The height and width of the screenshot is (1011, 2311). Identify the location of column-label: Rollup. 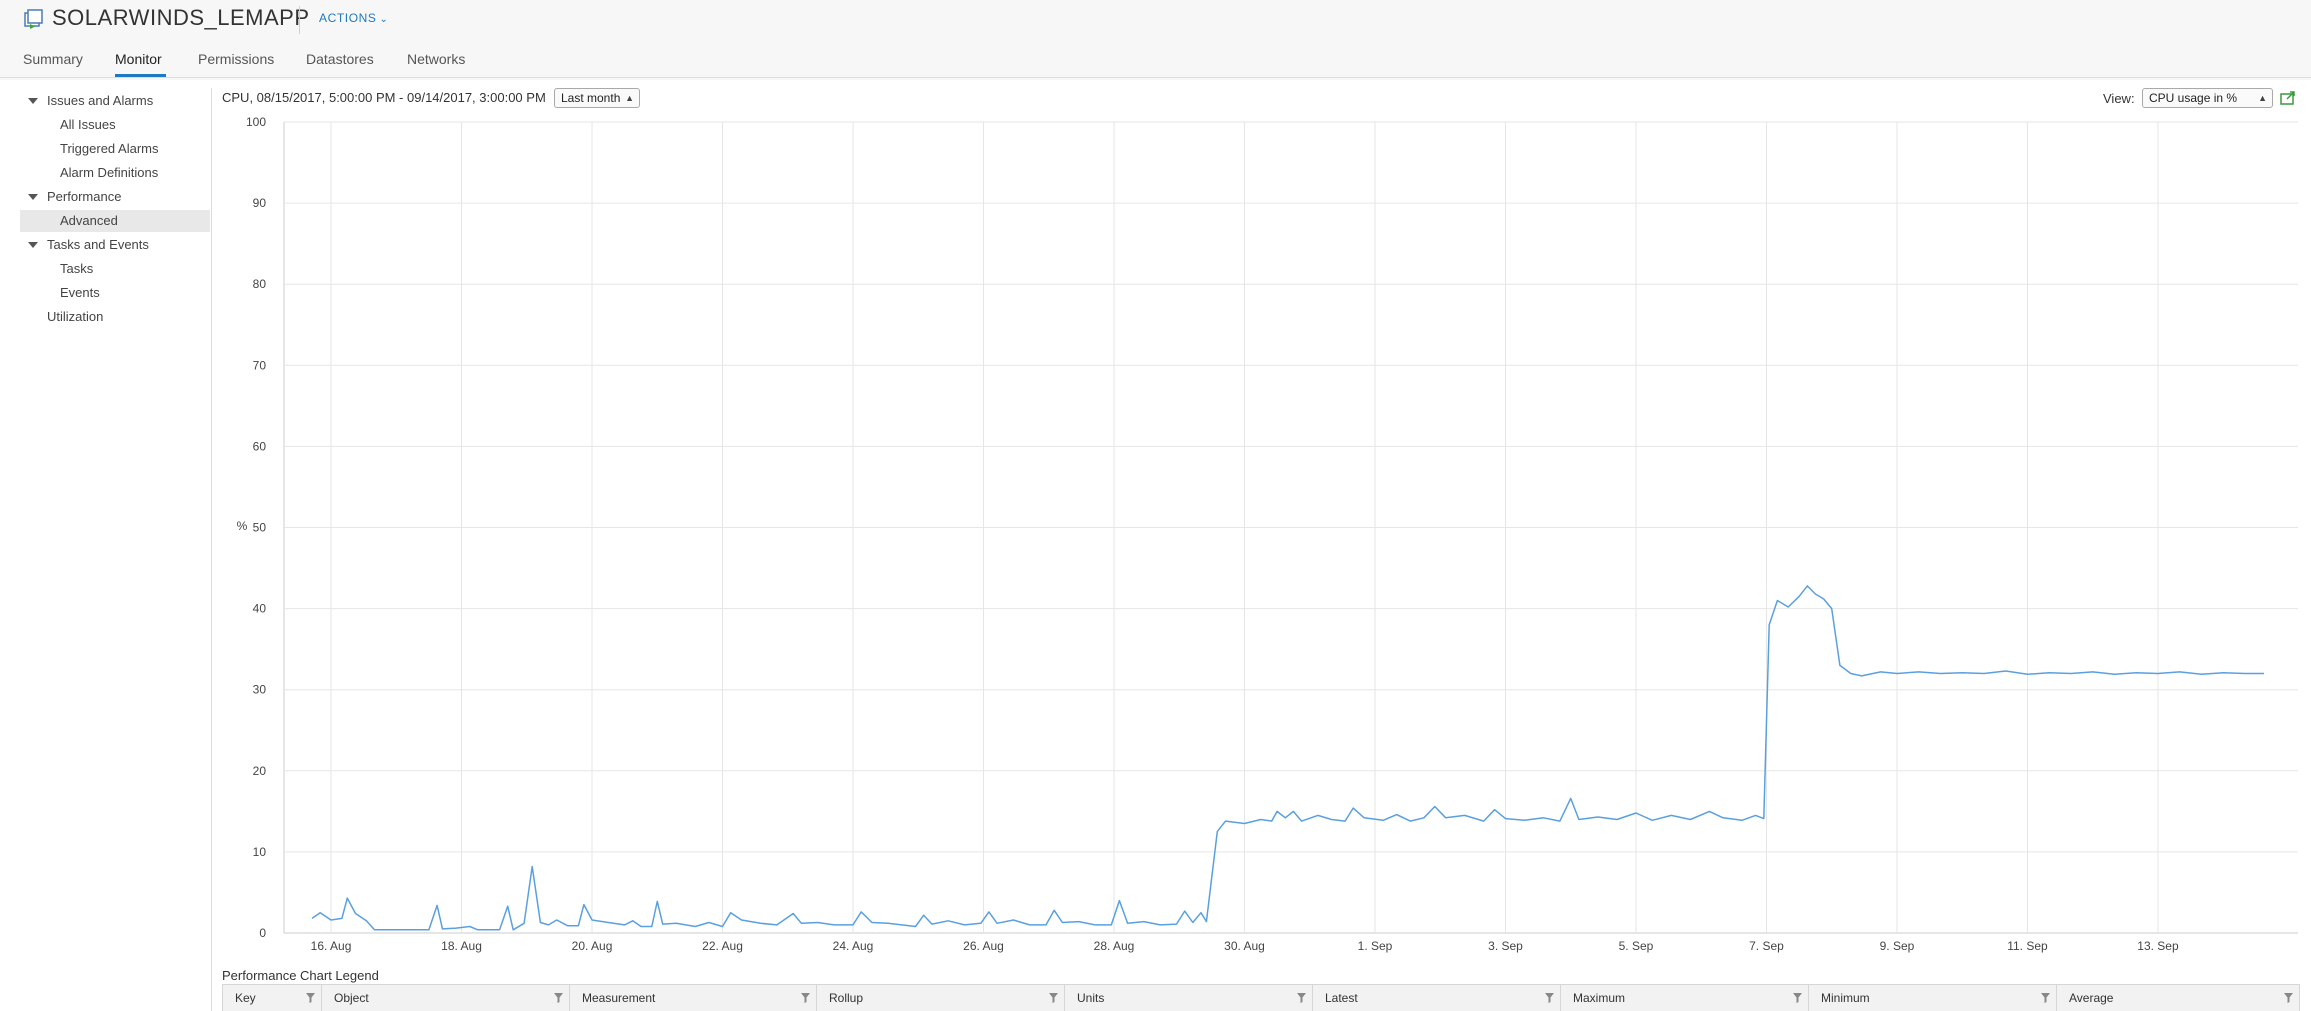
(846, 998).